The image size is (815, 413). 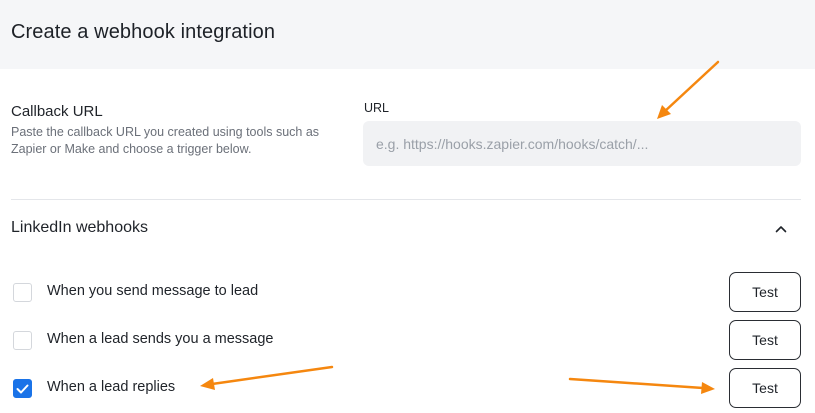 I want to click on checkmark-icon, so click(x=22, y=388).